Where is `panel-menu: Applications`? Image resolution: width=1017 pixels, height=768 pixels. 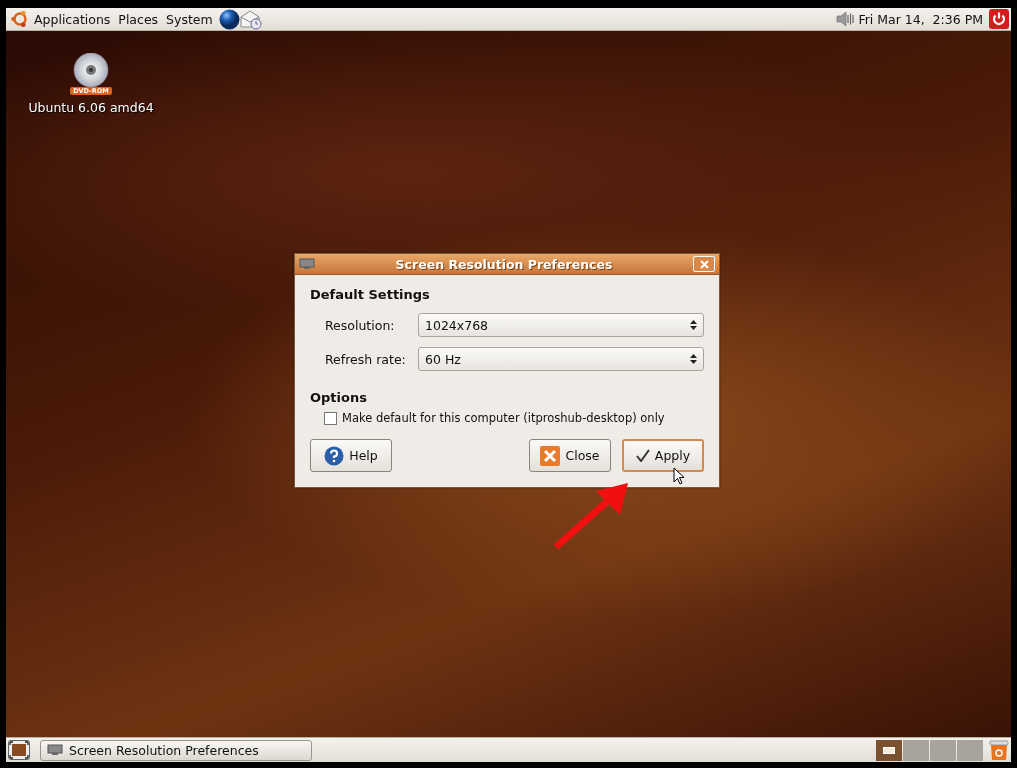
panel-menu: Applications is located at coordinates (72, 19).